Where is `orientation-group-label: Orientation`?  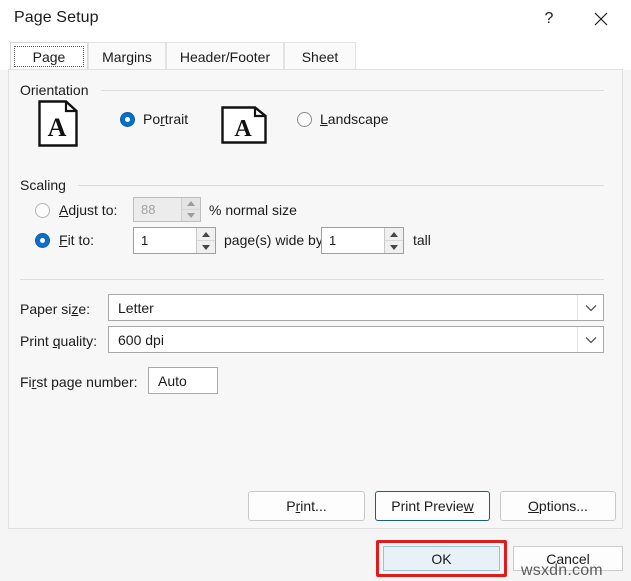
orientation-group-label: Orientation is located at coordinates (57, 90).